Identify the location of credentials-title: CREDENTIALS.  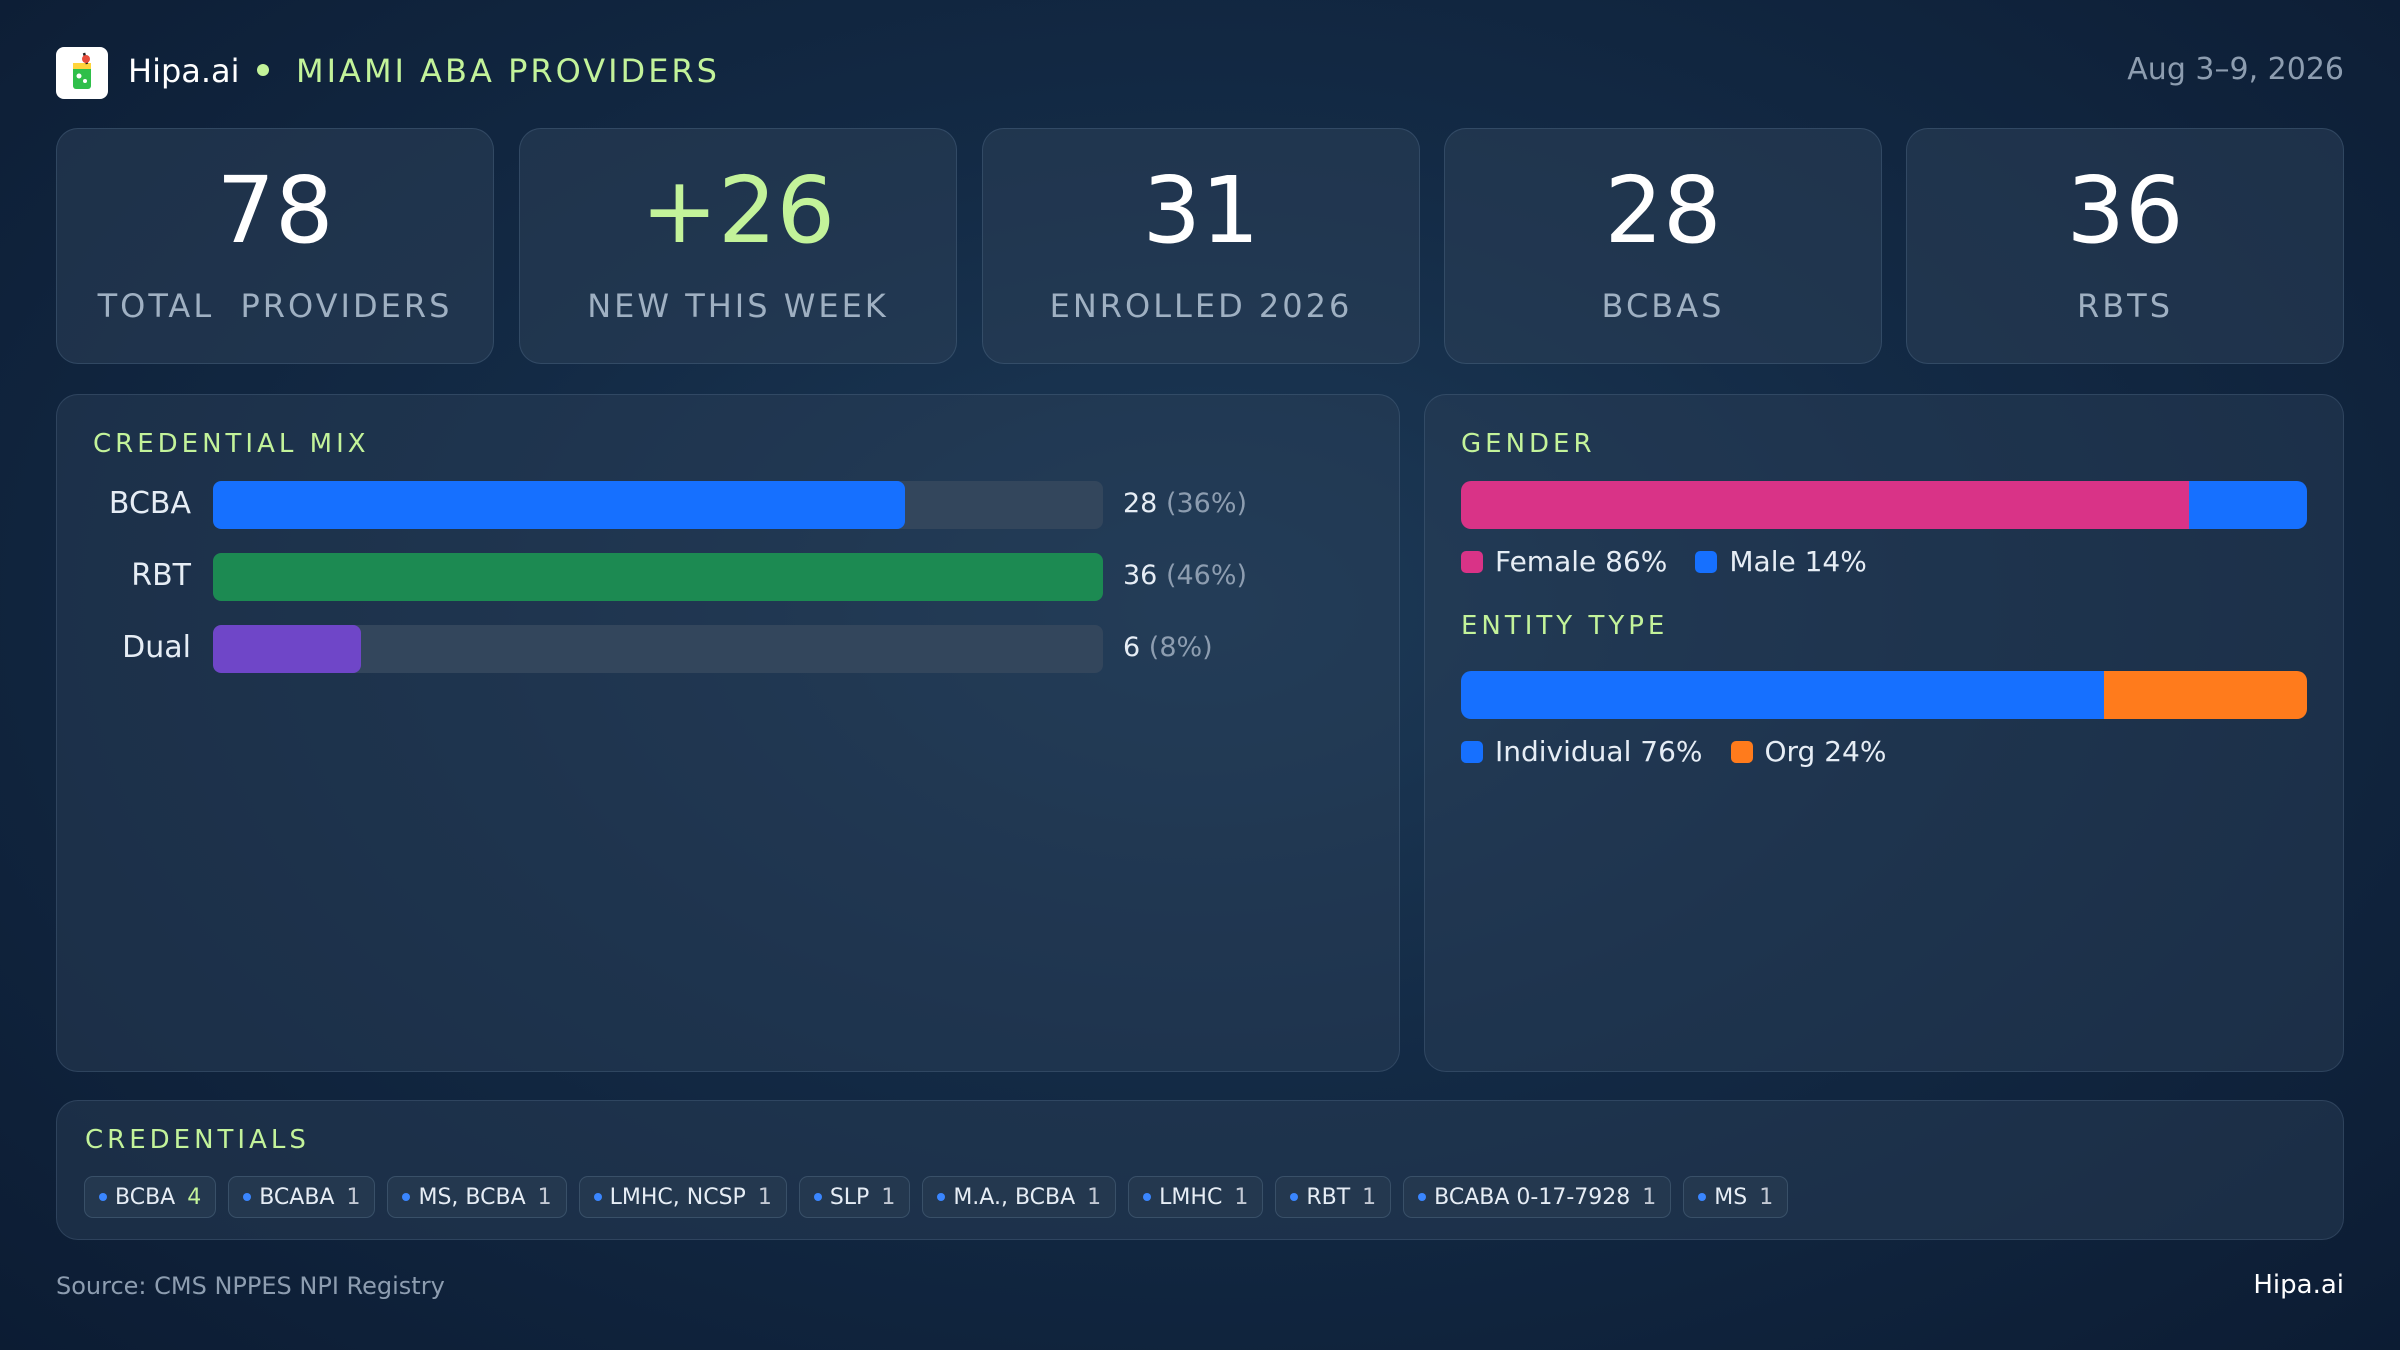
(197, 1140).